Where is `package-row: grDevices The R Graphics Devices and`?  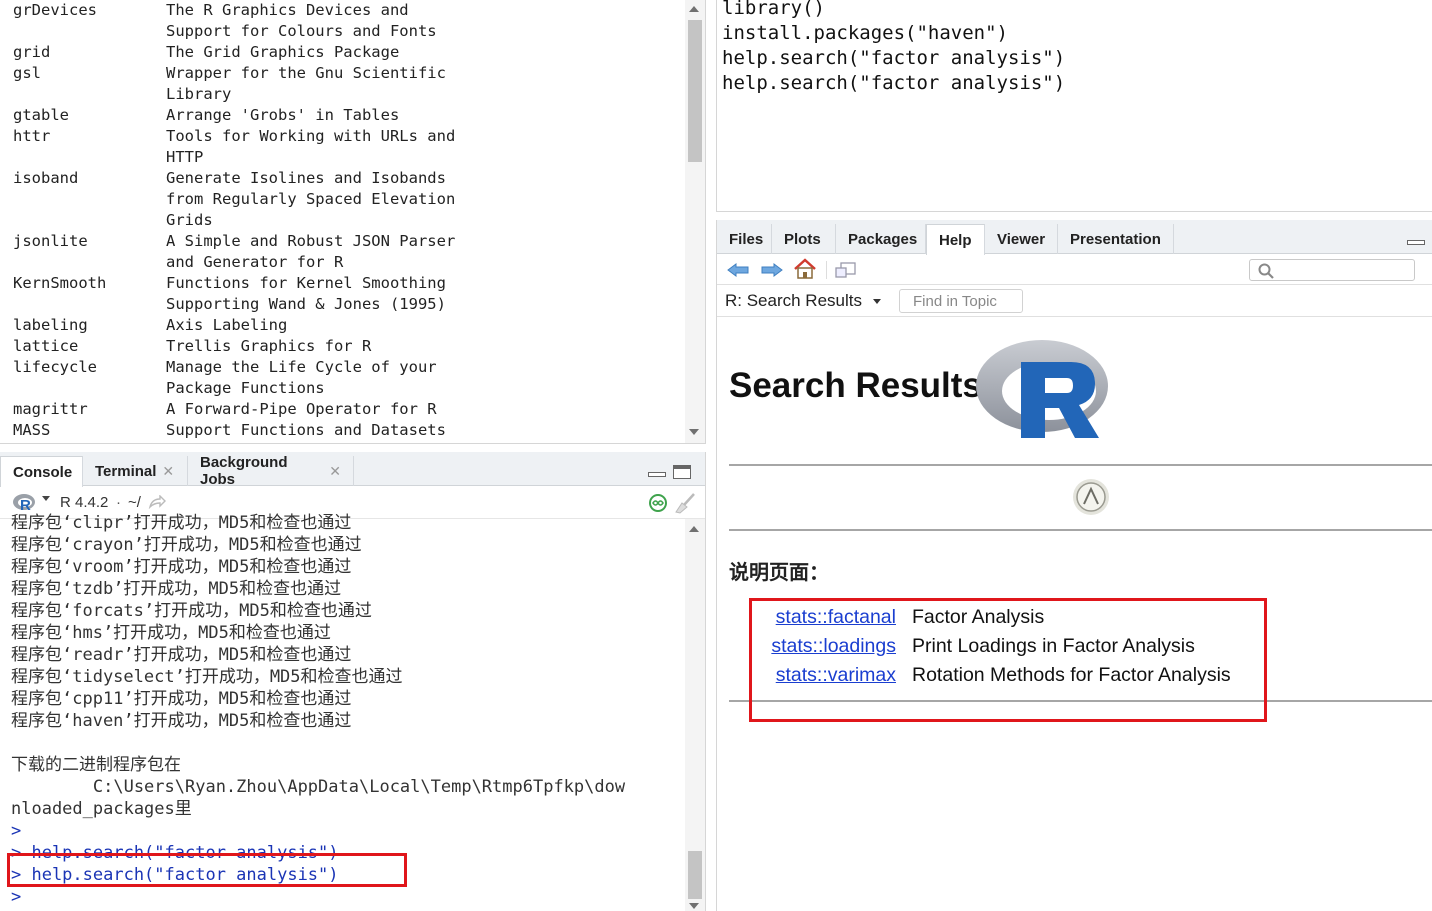
package-row: grDevices The R Graphics Devices and is located at coordinates (343, 10).